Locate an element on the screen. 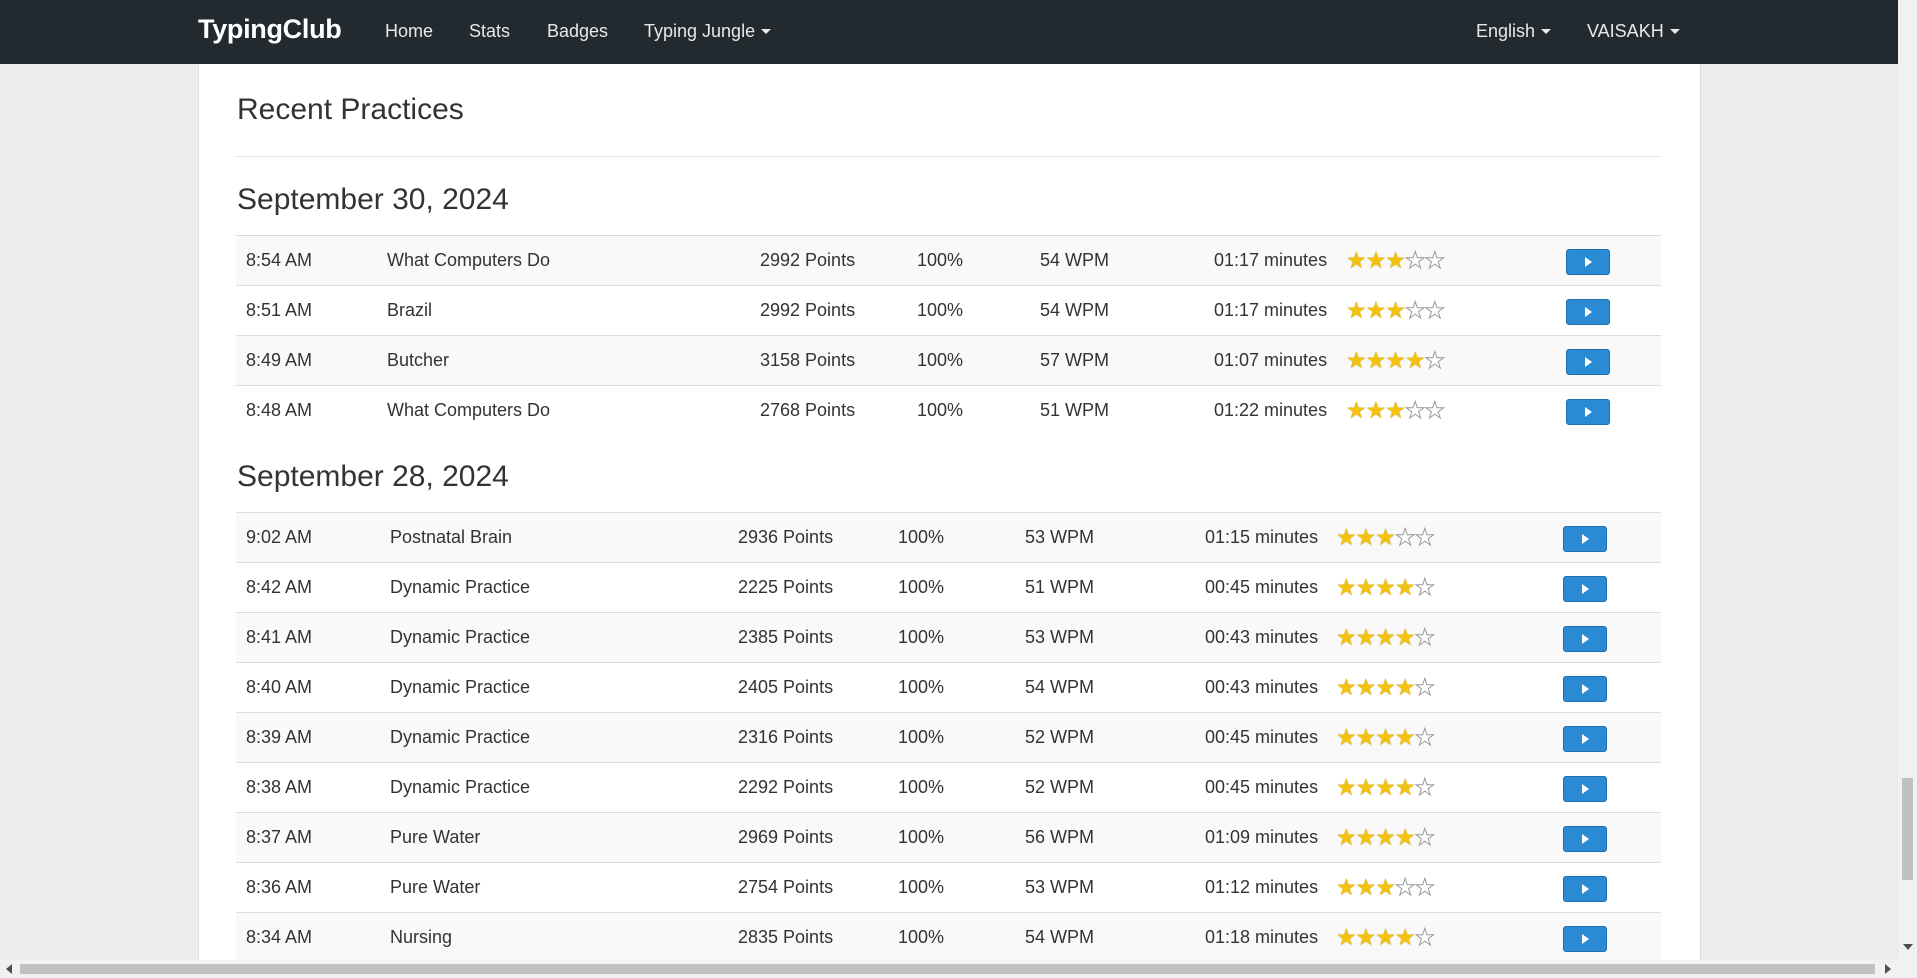 Image resolution: width=1917 pixels, height=978 pixels. nav-typing-jungle-dropdown: Typing Jungle is located at coordinates (708, 31).